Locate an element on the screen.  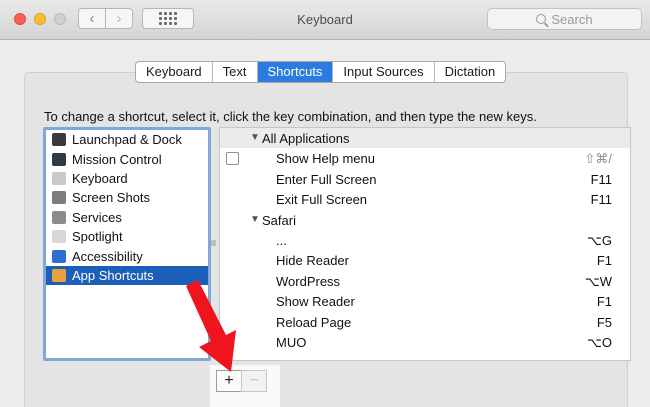
shortcut-row: Exit Full Screen F11 is located at coordinates (425, 199).